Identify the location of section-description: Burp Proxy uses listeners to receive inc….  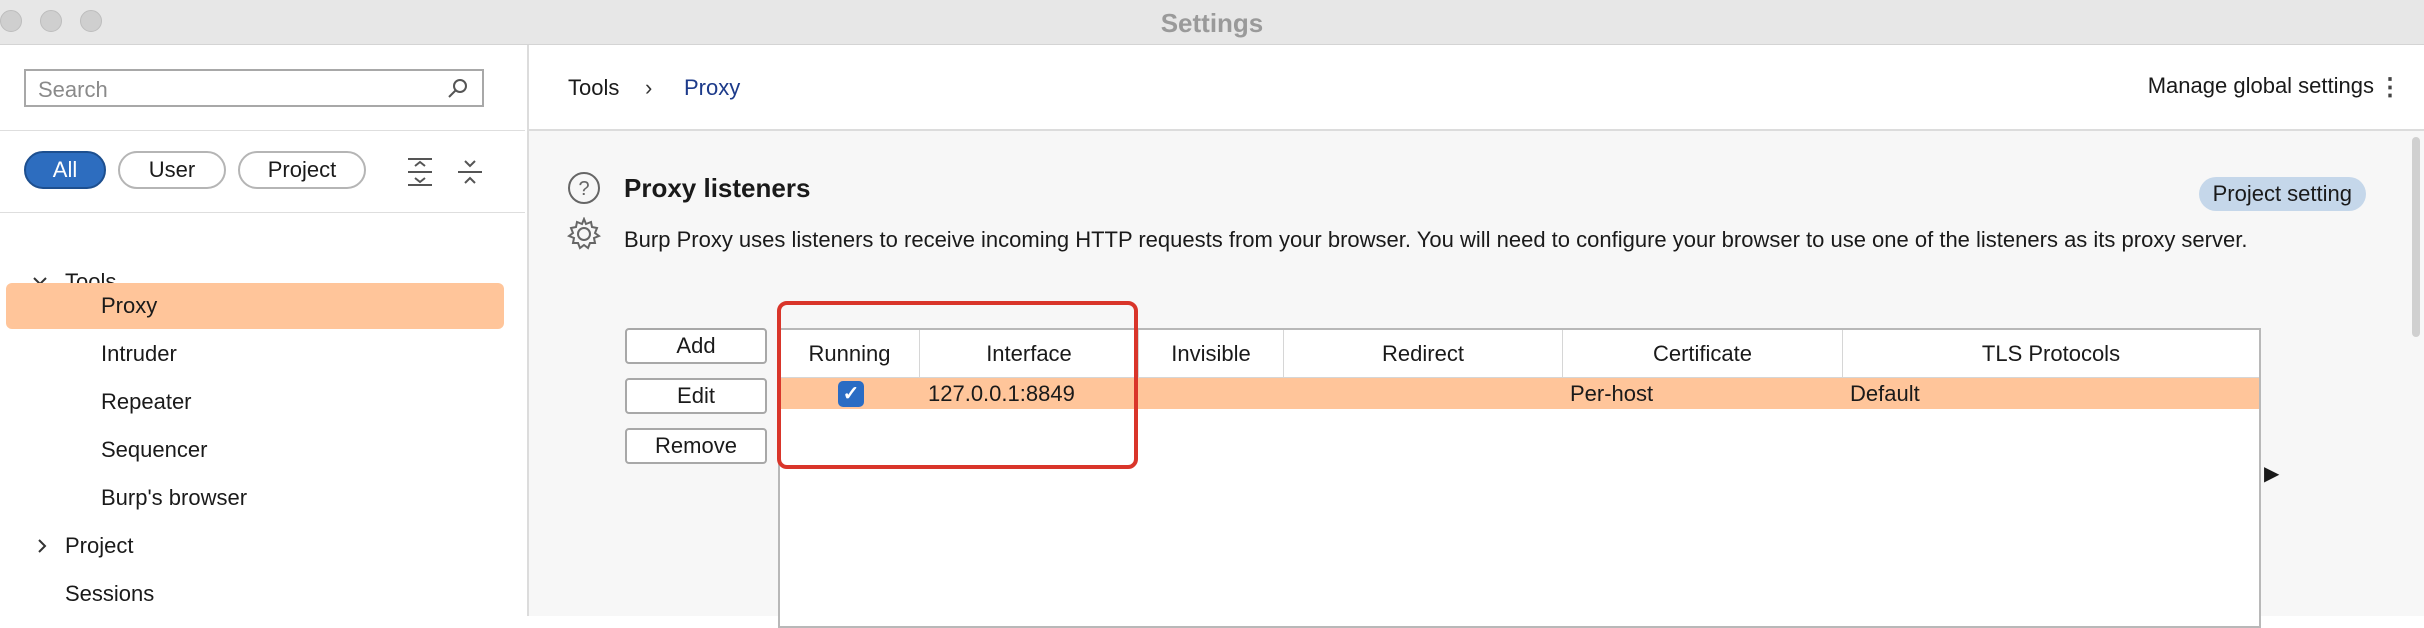
(1436, 239).